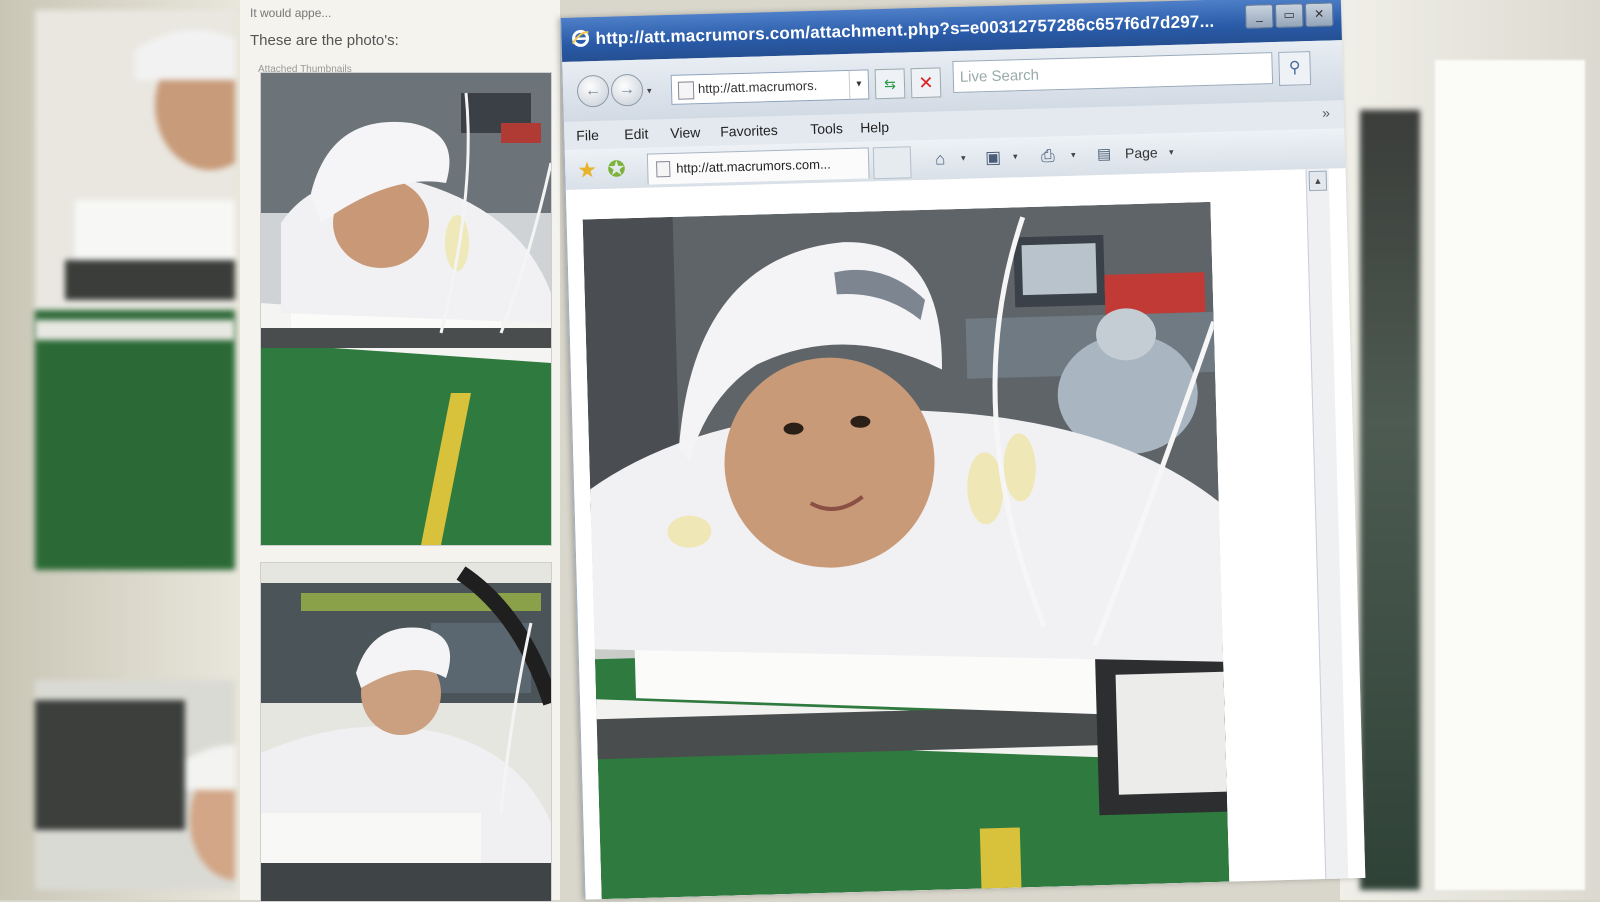 This screenshot has width=1600, height=902. What do you see at coordinates (749, 131) in the screenshot?
I see `menu-favorites: Favorites` at bounding box center [749, 131].